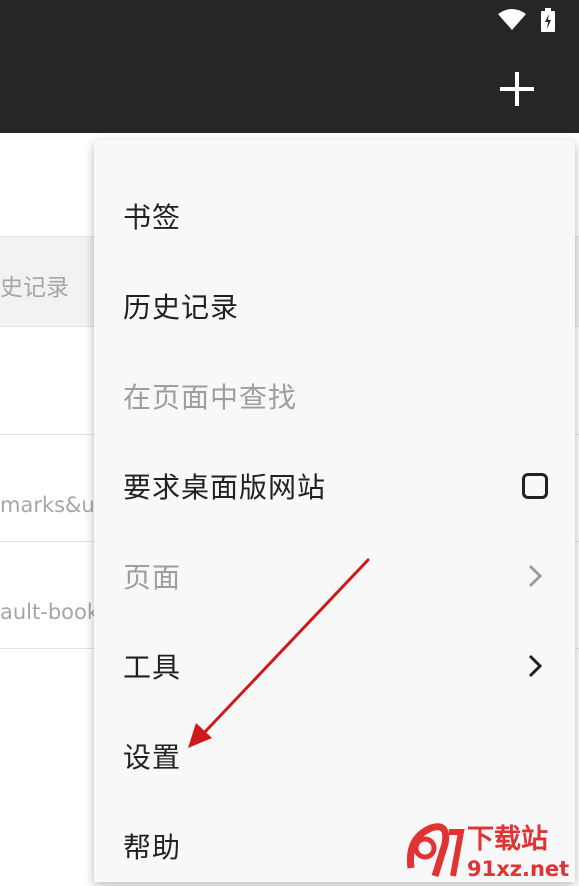 This screenshot has width=579, height=886. Describe the element at coordinates (152, 667) in the screenshot. I see `menu-item-label: 工具` at that location.